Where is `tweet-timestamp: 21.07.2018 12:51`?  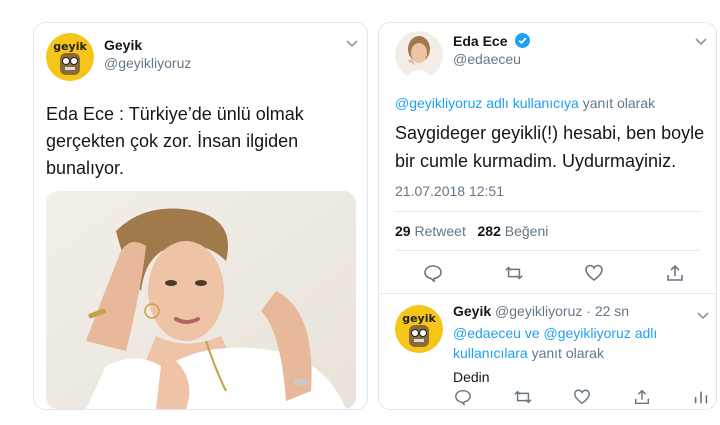
tweet-timestamp: 21.07.2018 12:51 is located at coordinates (449, 191).